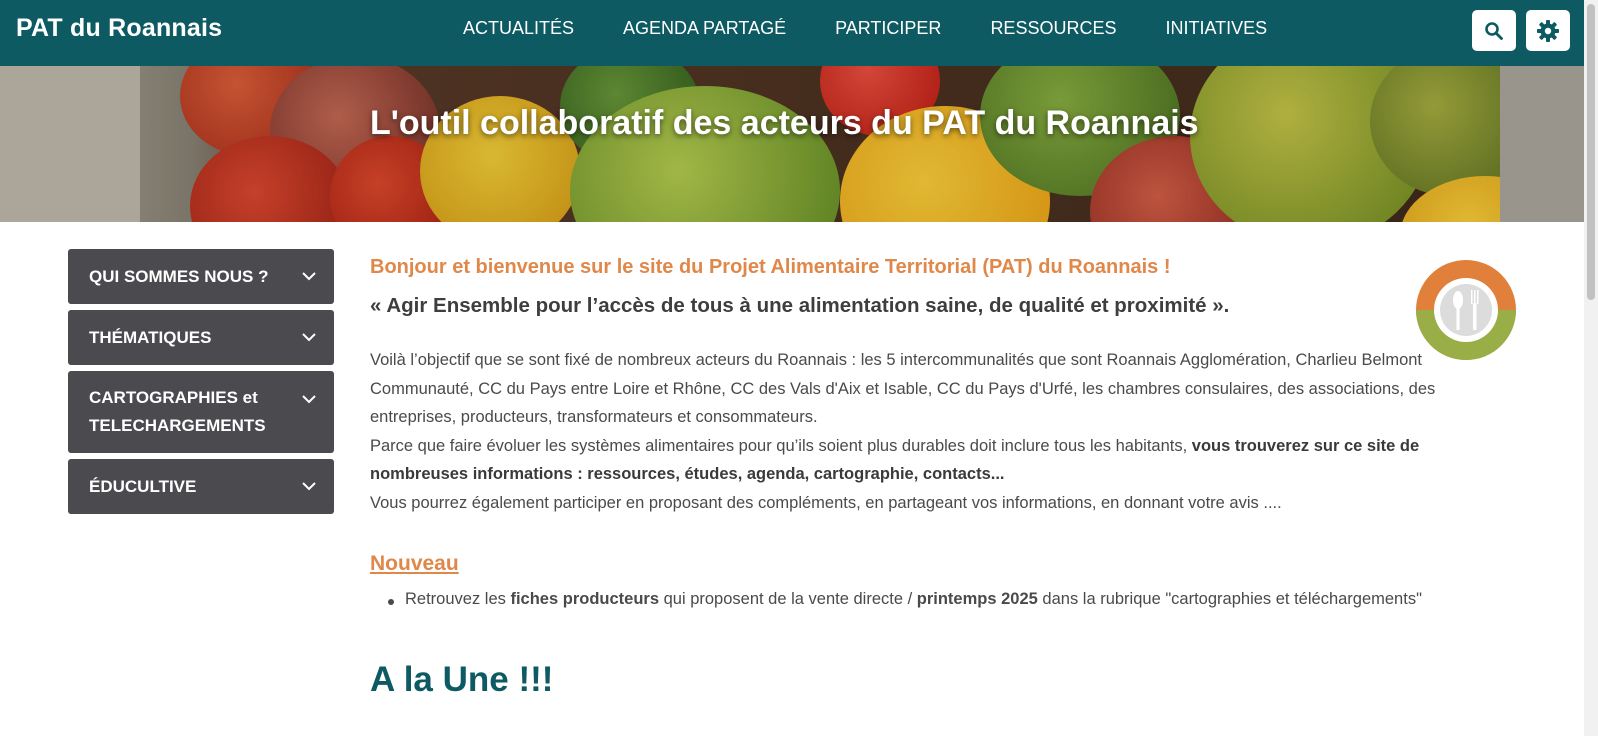 The image size is (1598, 736). What do you see at coordinates (1053, 28) in the screenshot?
I see `nav-item-ressources: RESSOURCES` at bounding box center [1053, 28].